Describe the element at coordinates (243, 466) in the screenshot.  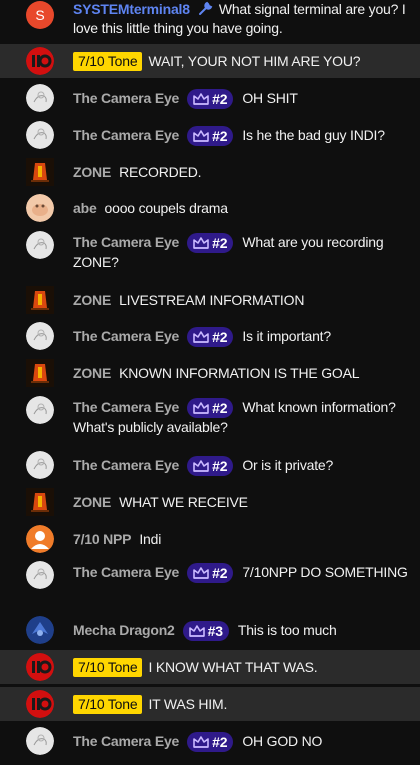
I see `message-body: The Camera Eye #2 Or is it private?` at that location.